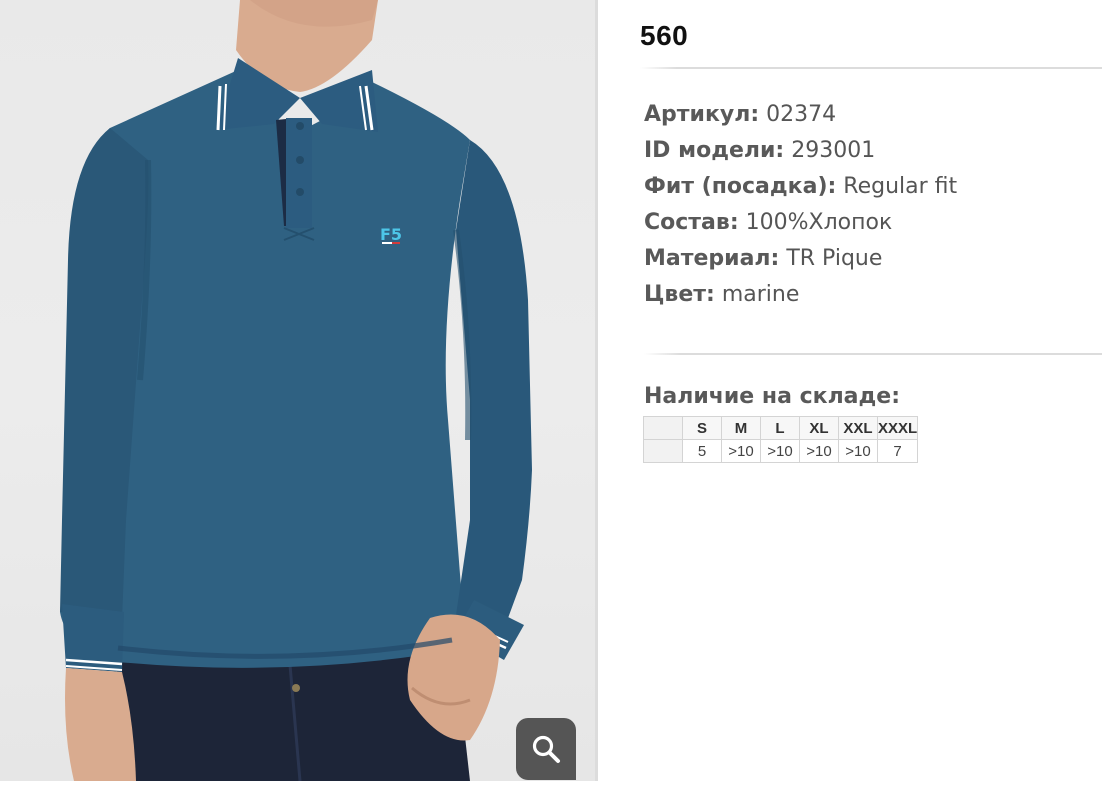  What do you see at coordinates (900, 186) in the screenshot?
I see `spec-value: Regular fit` at bounding box center [900, 186].